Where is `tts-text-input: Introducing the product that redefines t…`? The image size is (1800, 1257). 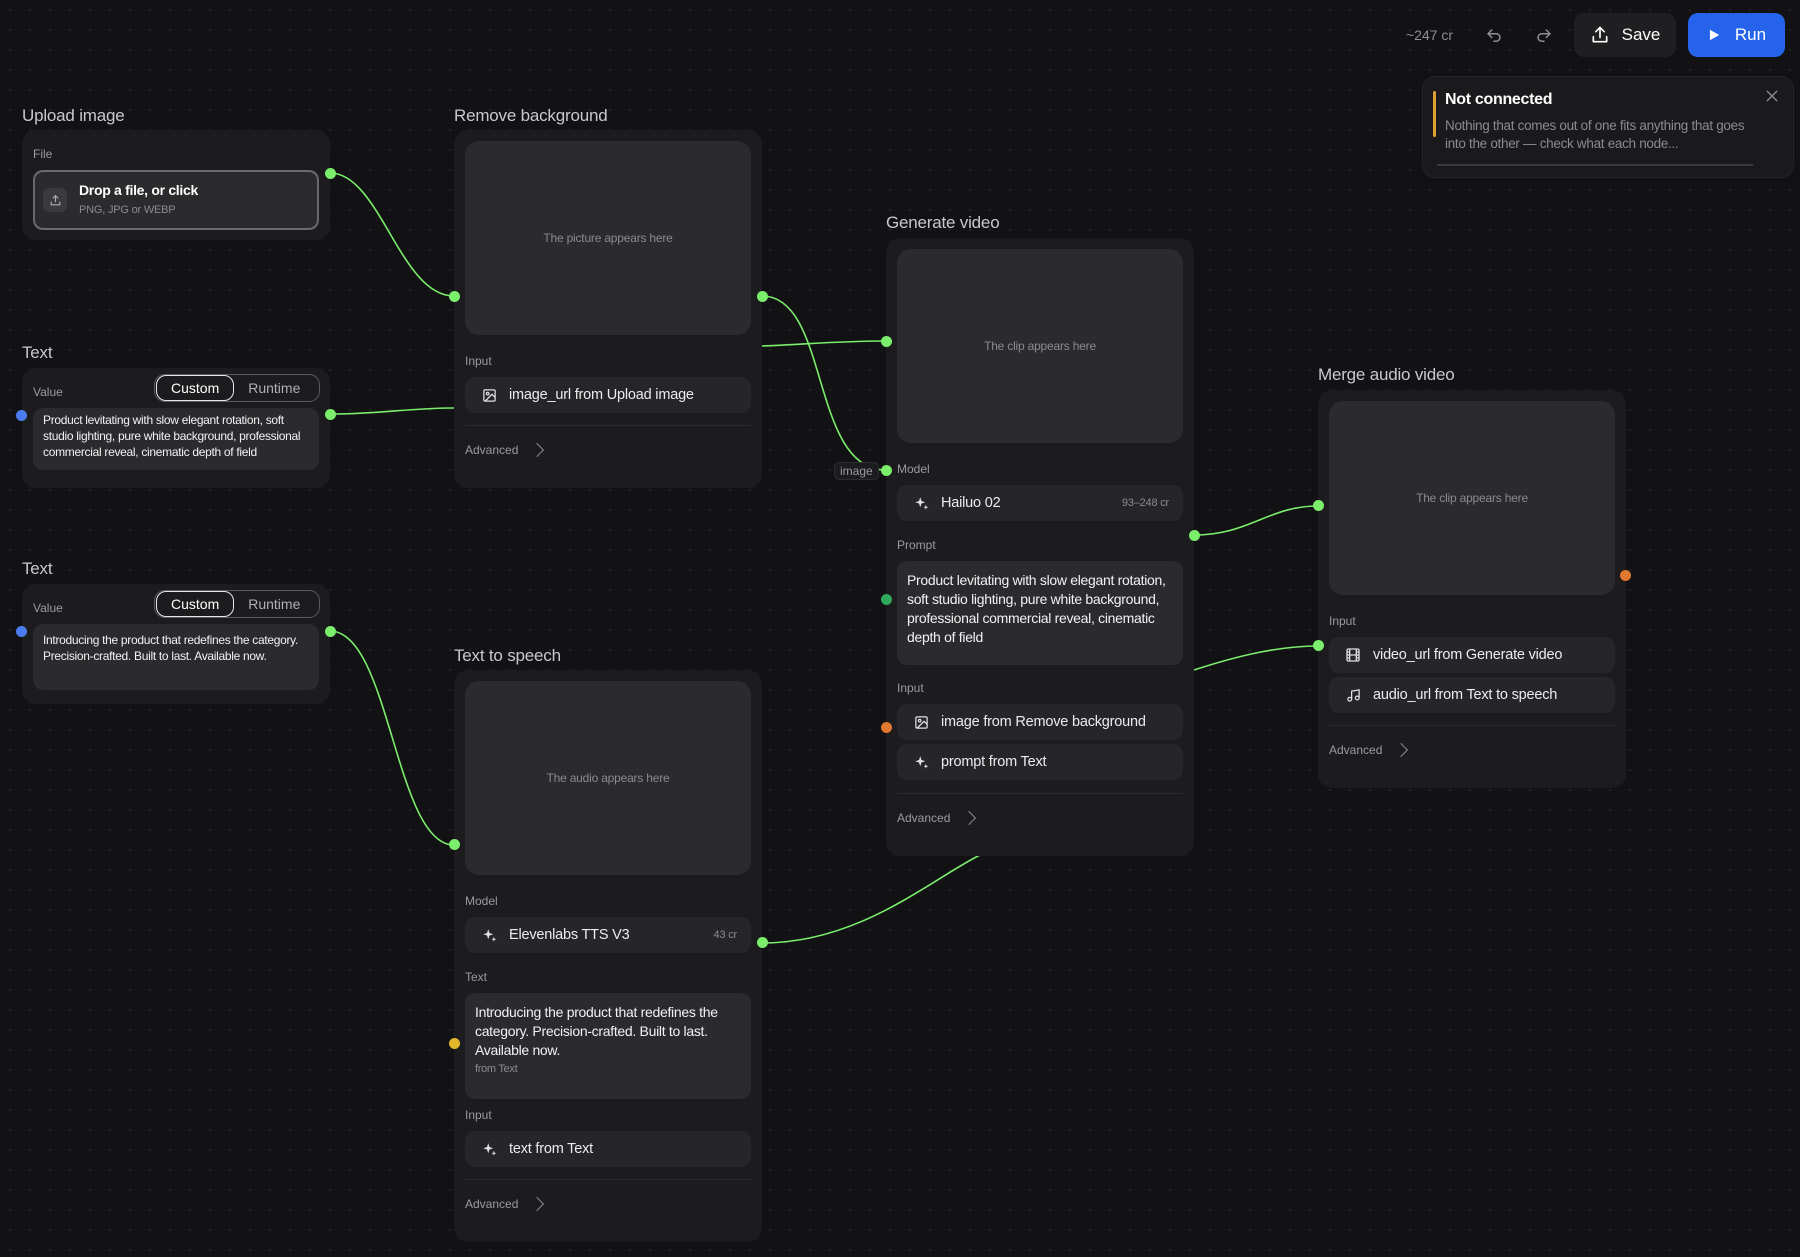
tts-text-input: Introducing the product that redefines t… is located at coordinates (608, 1046).